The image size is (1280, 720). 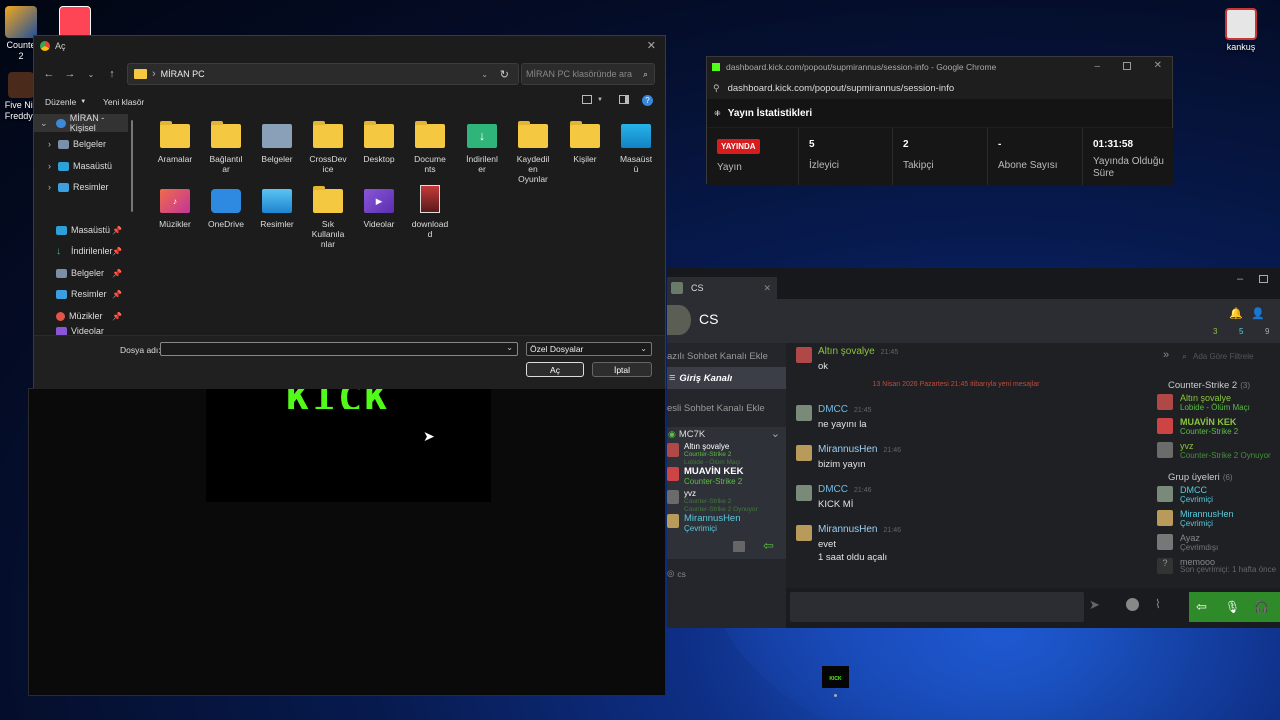 I want to click on folder-item: ♪ Müzikler, so click(x=175, y=209).